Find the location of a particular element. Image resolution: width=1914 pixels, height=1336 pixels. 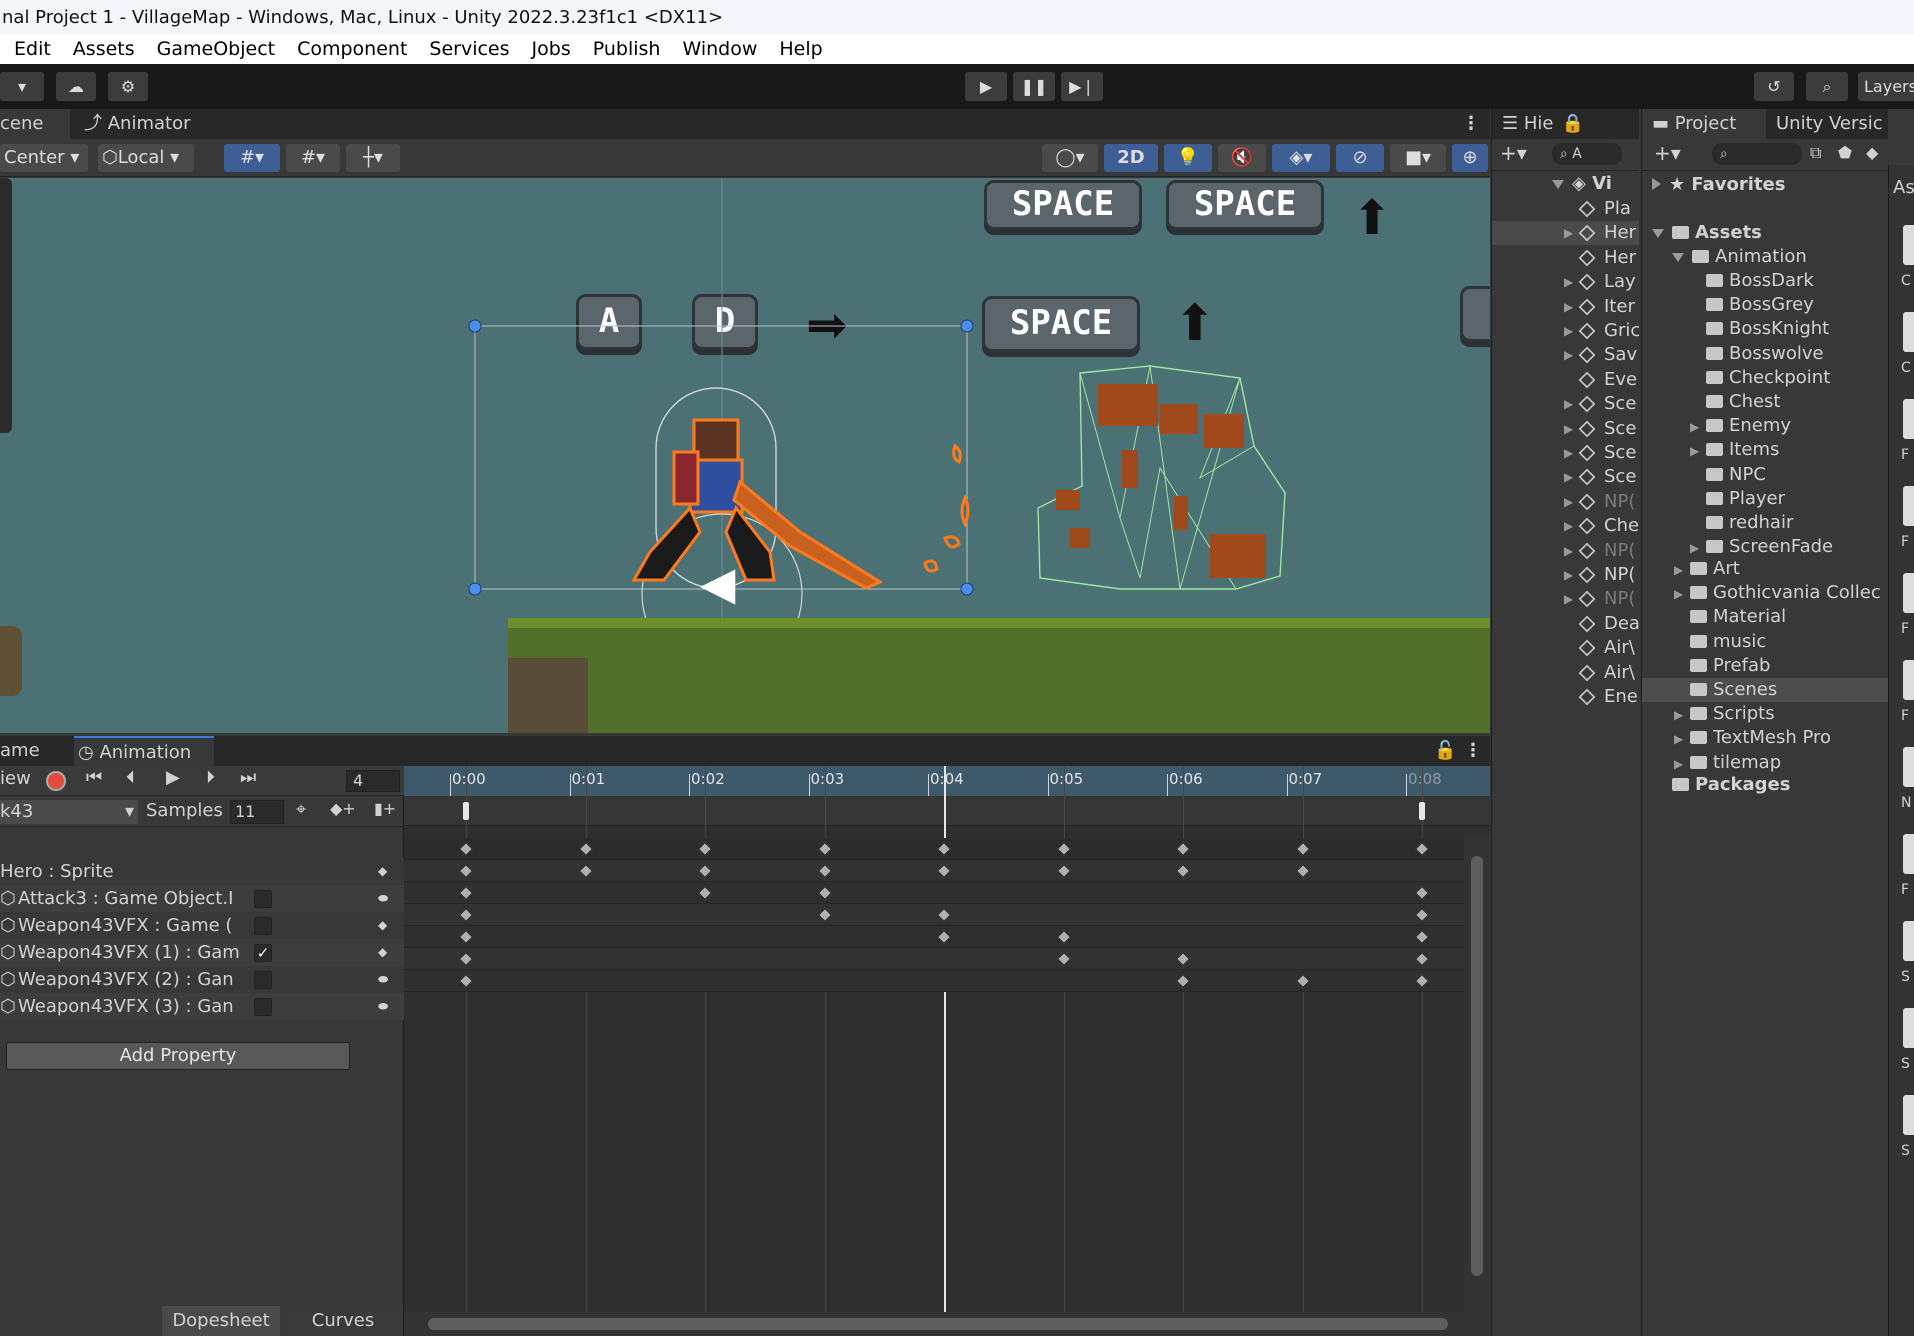

curves-tab: Curves is located at coordinates (343, 1321).